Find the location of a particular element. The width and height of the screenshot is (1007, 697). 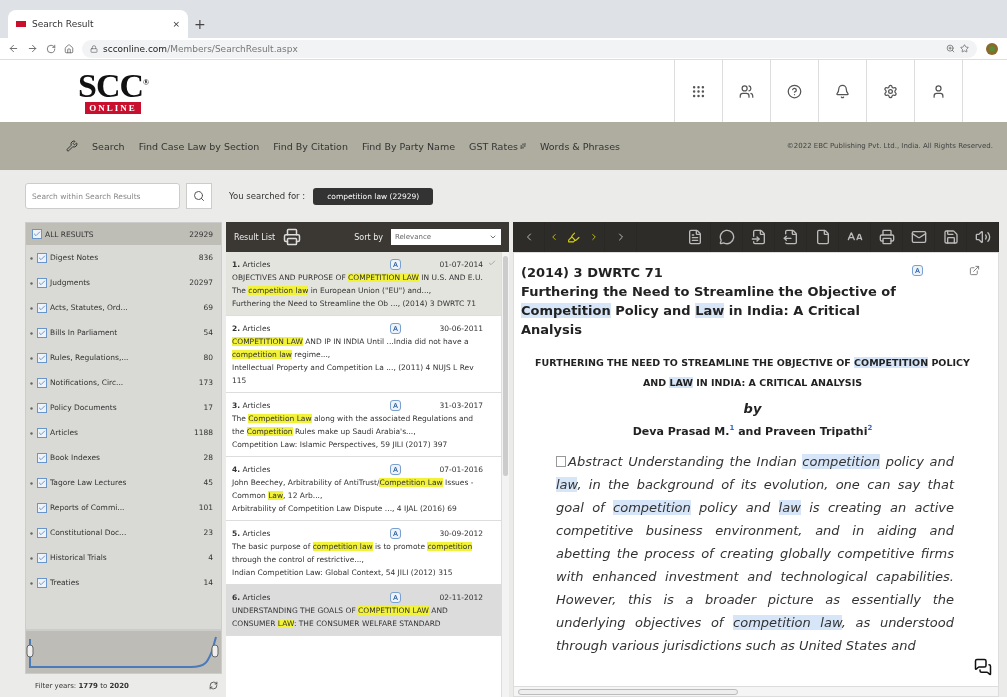

document-title: Furthering the Need to Streamline the Objective of Competition Policy and Law in India: A Critical Analysis is located at coordinates (709, 311).